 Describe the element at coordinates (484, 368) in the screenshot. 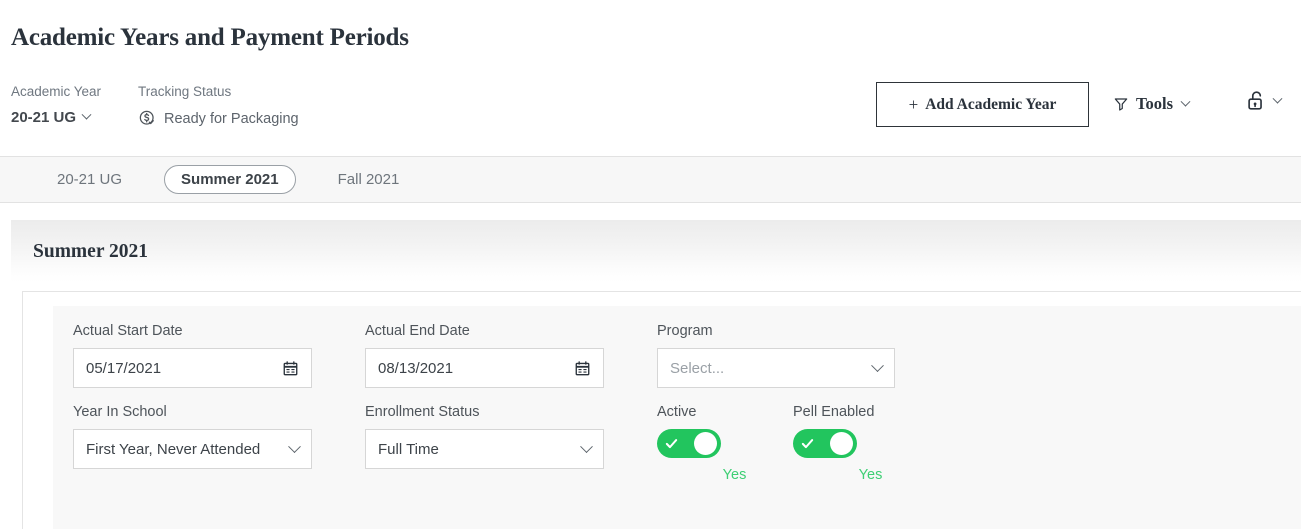

I see `actual-end-date-input: 08/13/2021` at that location.